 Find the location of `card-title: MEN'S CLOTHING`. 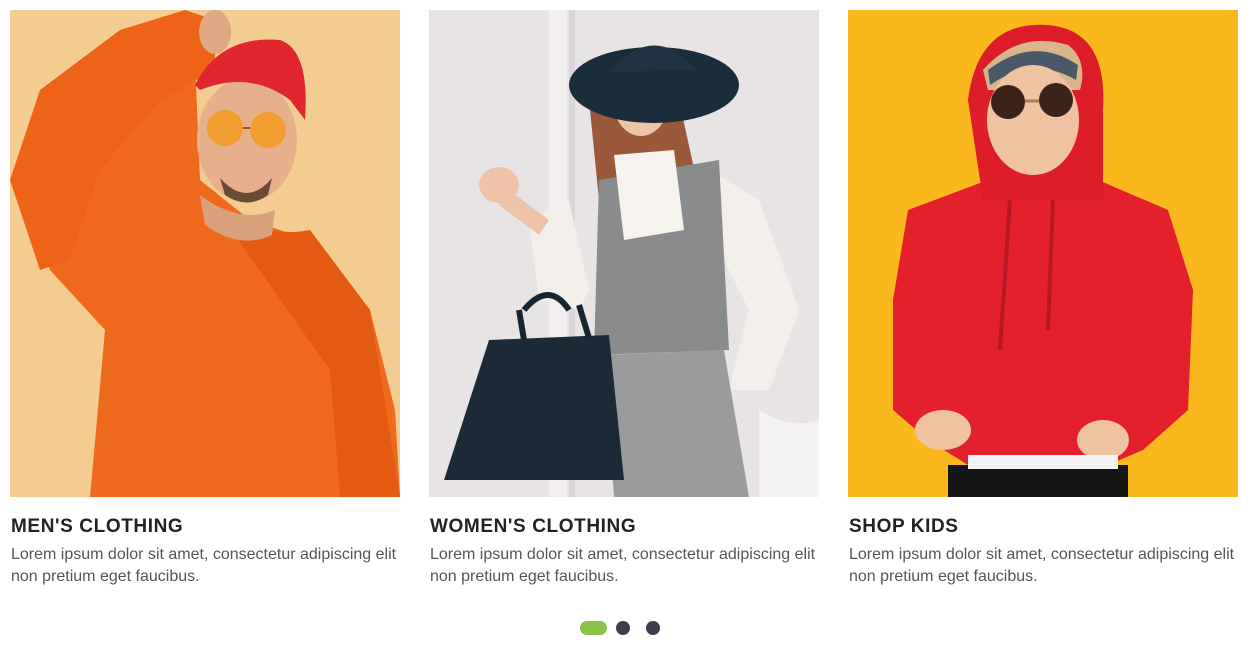

card-title: MEN'S CLOTHING is located at coordinates (205, 527).